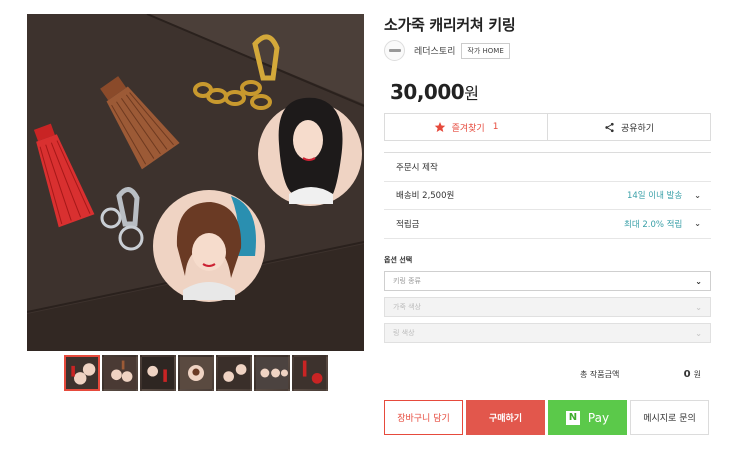 The height and width of the screenshot is (458, 743). Describe the element at coordinates (547, 224) in the screenshot. I see `points-row: 적립금 최대 2.0% 적립 ⌄` at that location.